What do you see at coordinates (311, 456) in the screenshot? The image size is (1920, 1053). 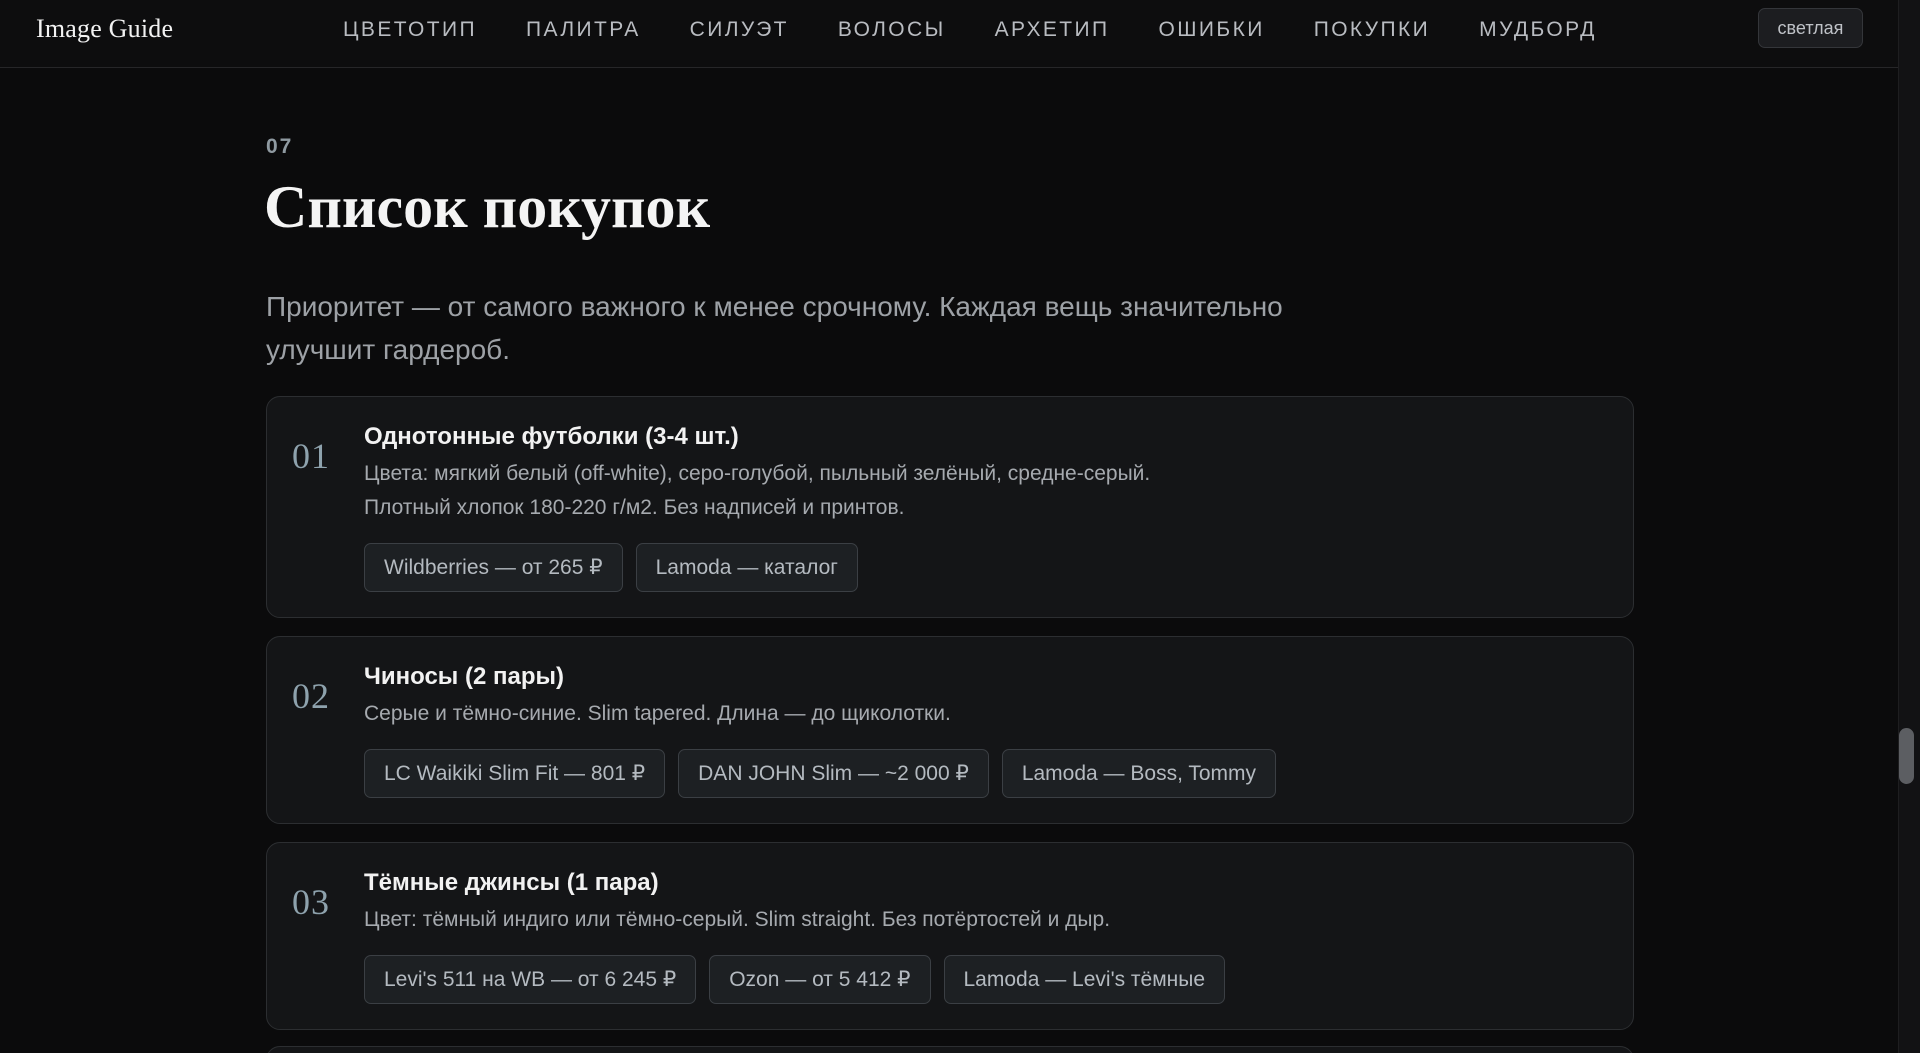 I see `item-number: 01` at bounding box center [311, 456].